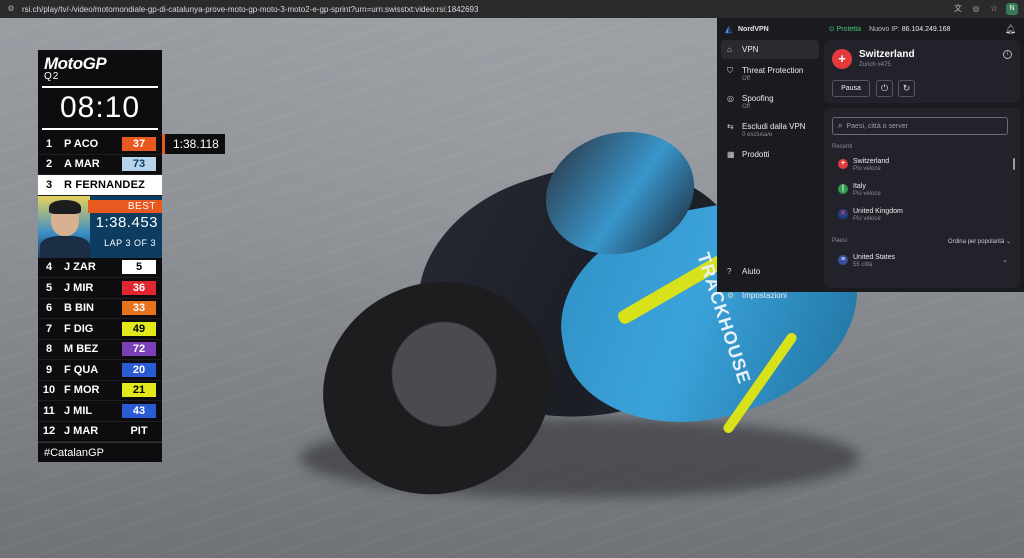 The image size is (1024, 558). I want to click on row-position: 2, so click(49, 164).